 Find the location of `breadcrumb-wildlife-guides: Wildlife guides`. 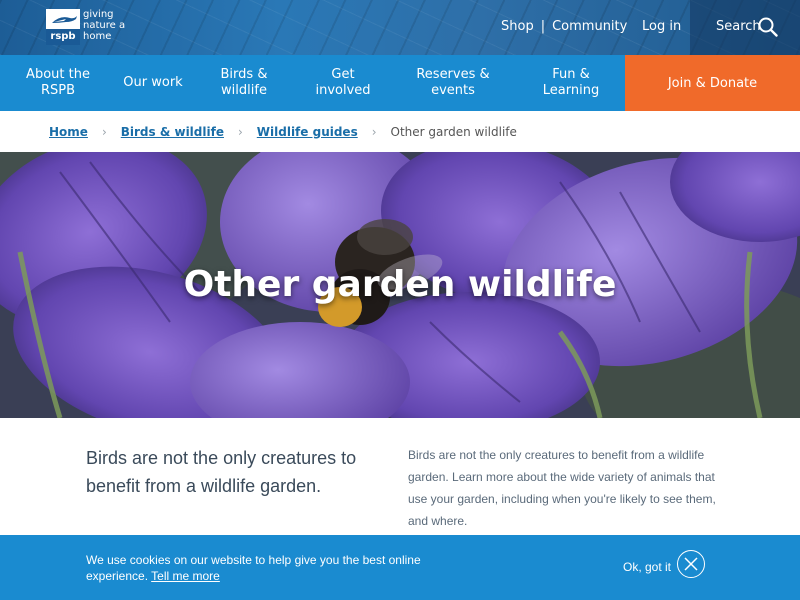

breadcrumb-wildlife-guides: Wildlife guides is located at coordinates (307, 132).